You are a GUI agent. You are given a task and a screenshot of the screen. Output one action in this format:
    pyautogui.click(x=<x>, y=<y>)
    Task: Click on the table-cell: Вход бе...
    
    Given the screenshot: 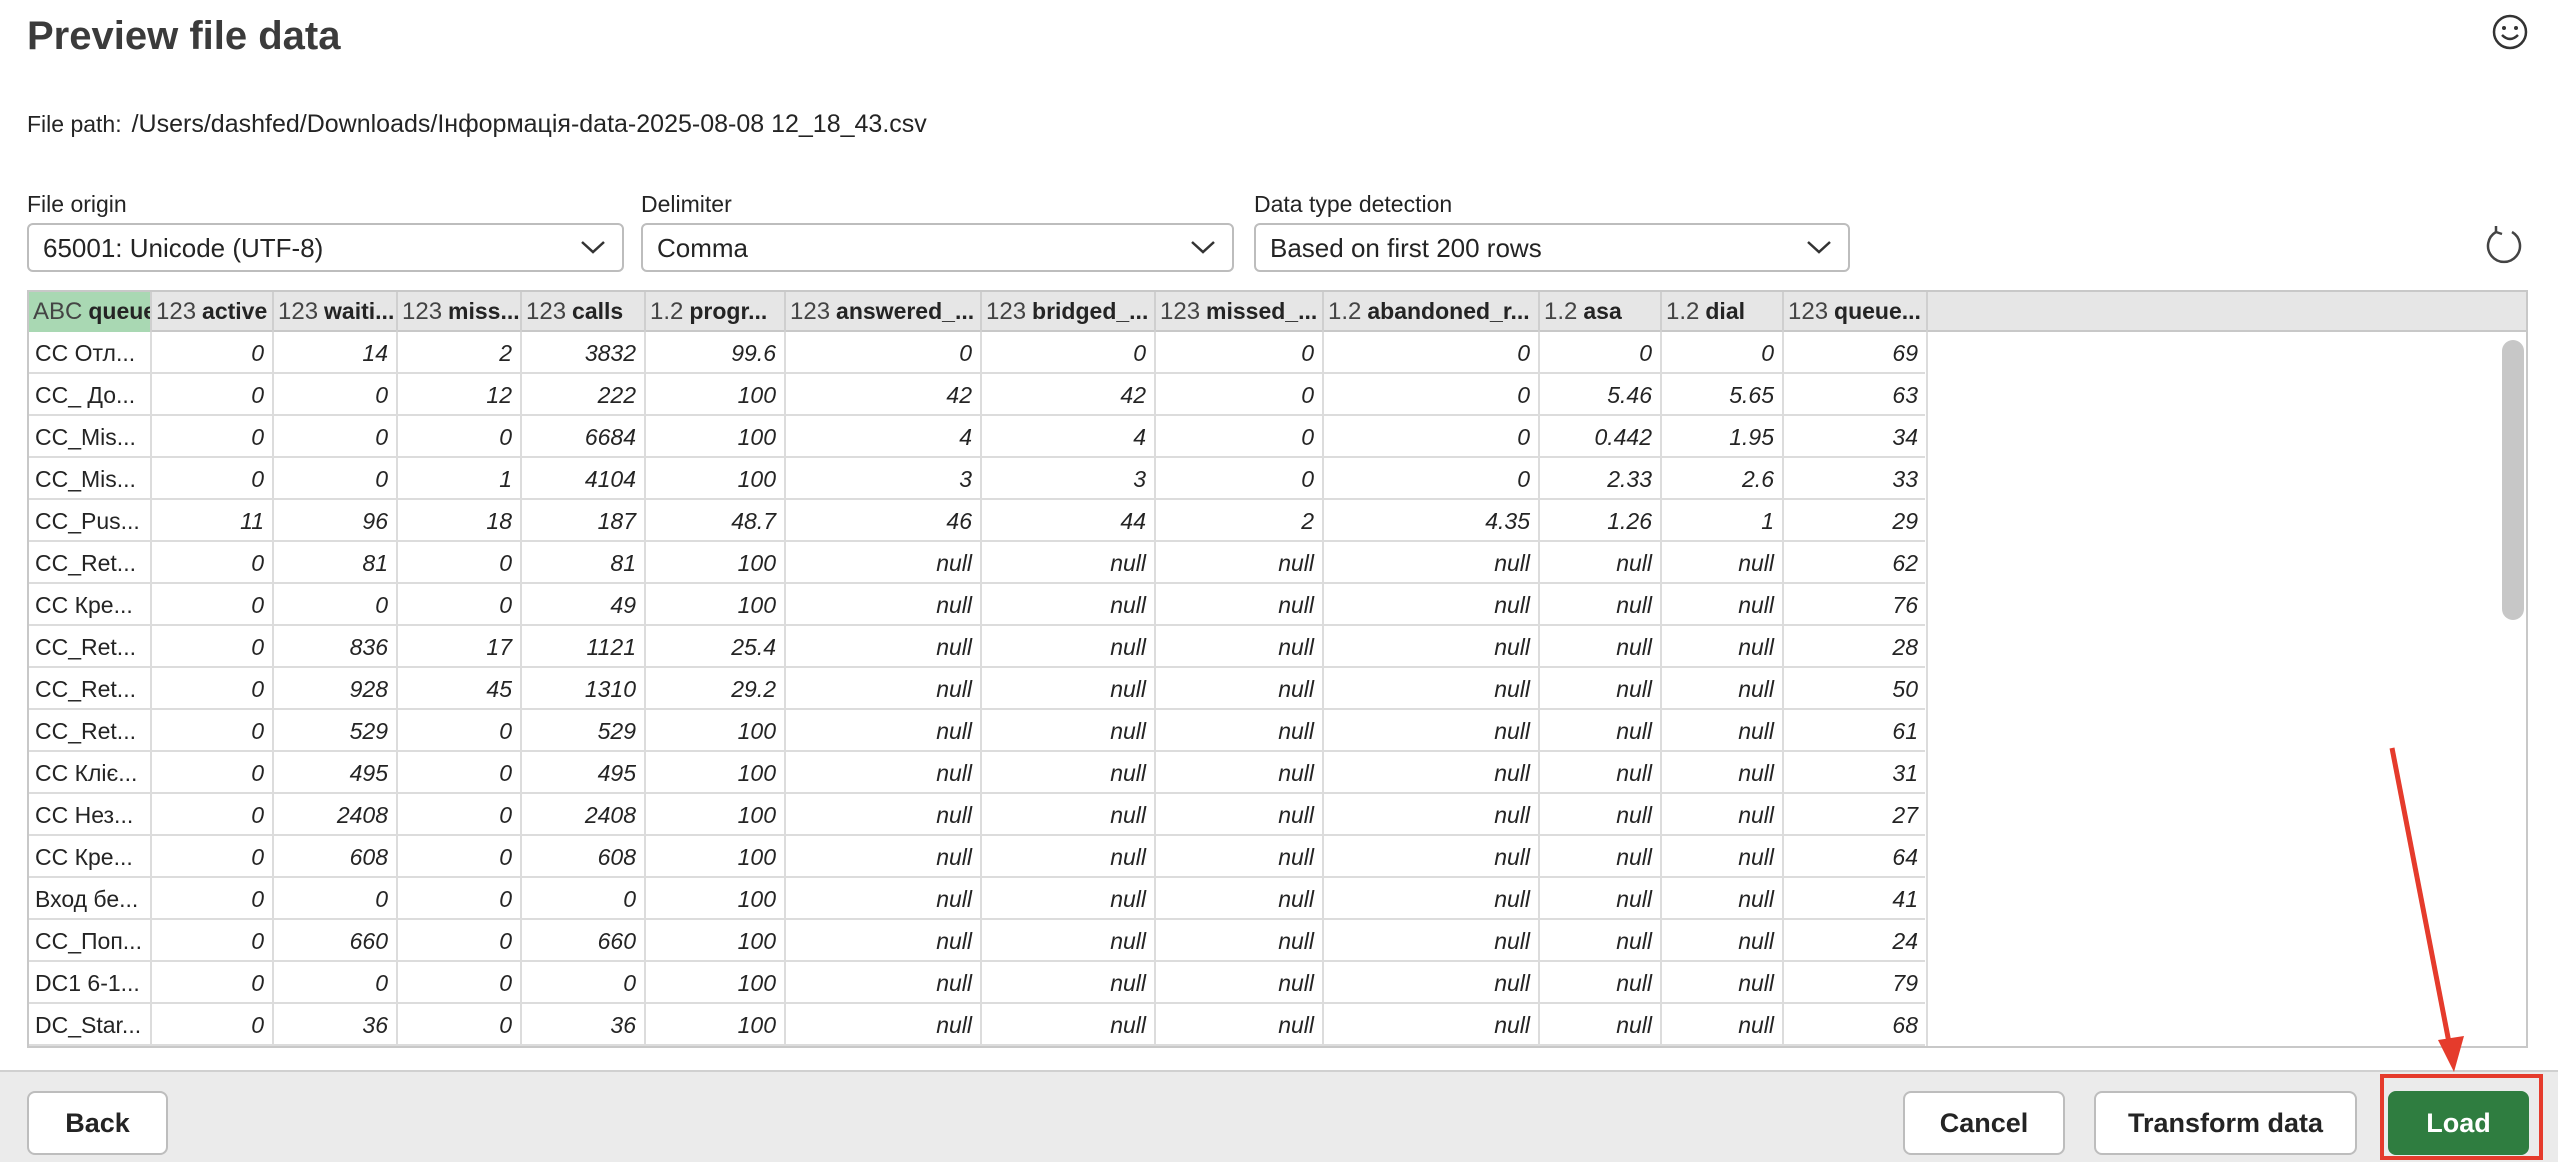 What is the action you would take?
    pyautogui.click(x=90, y=899)
    